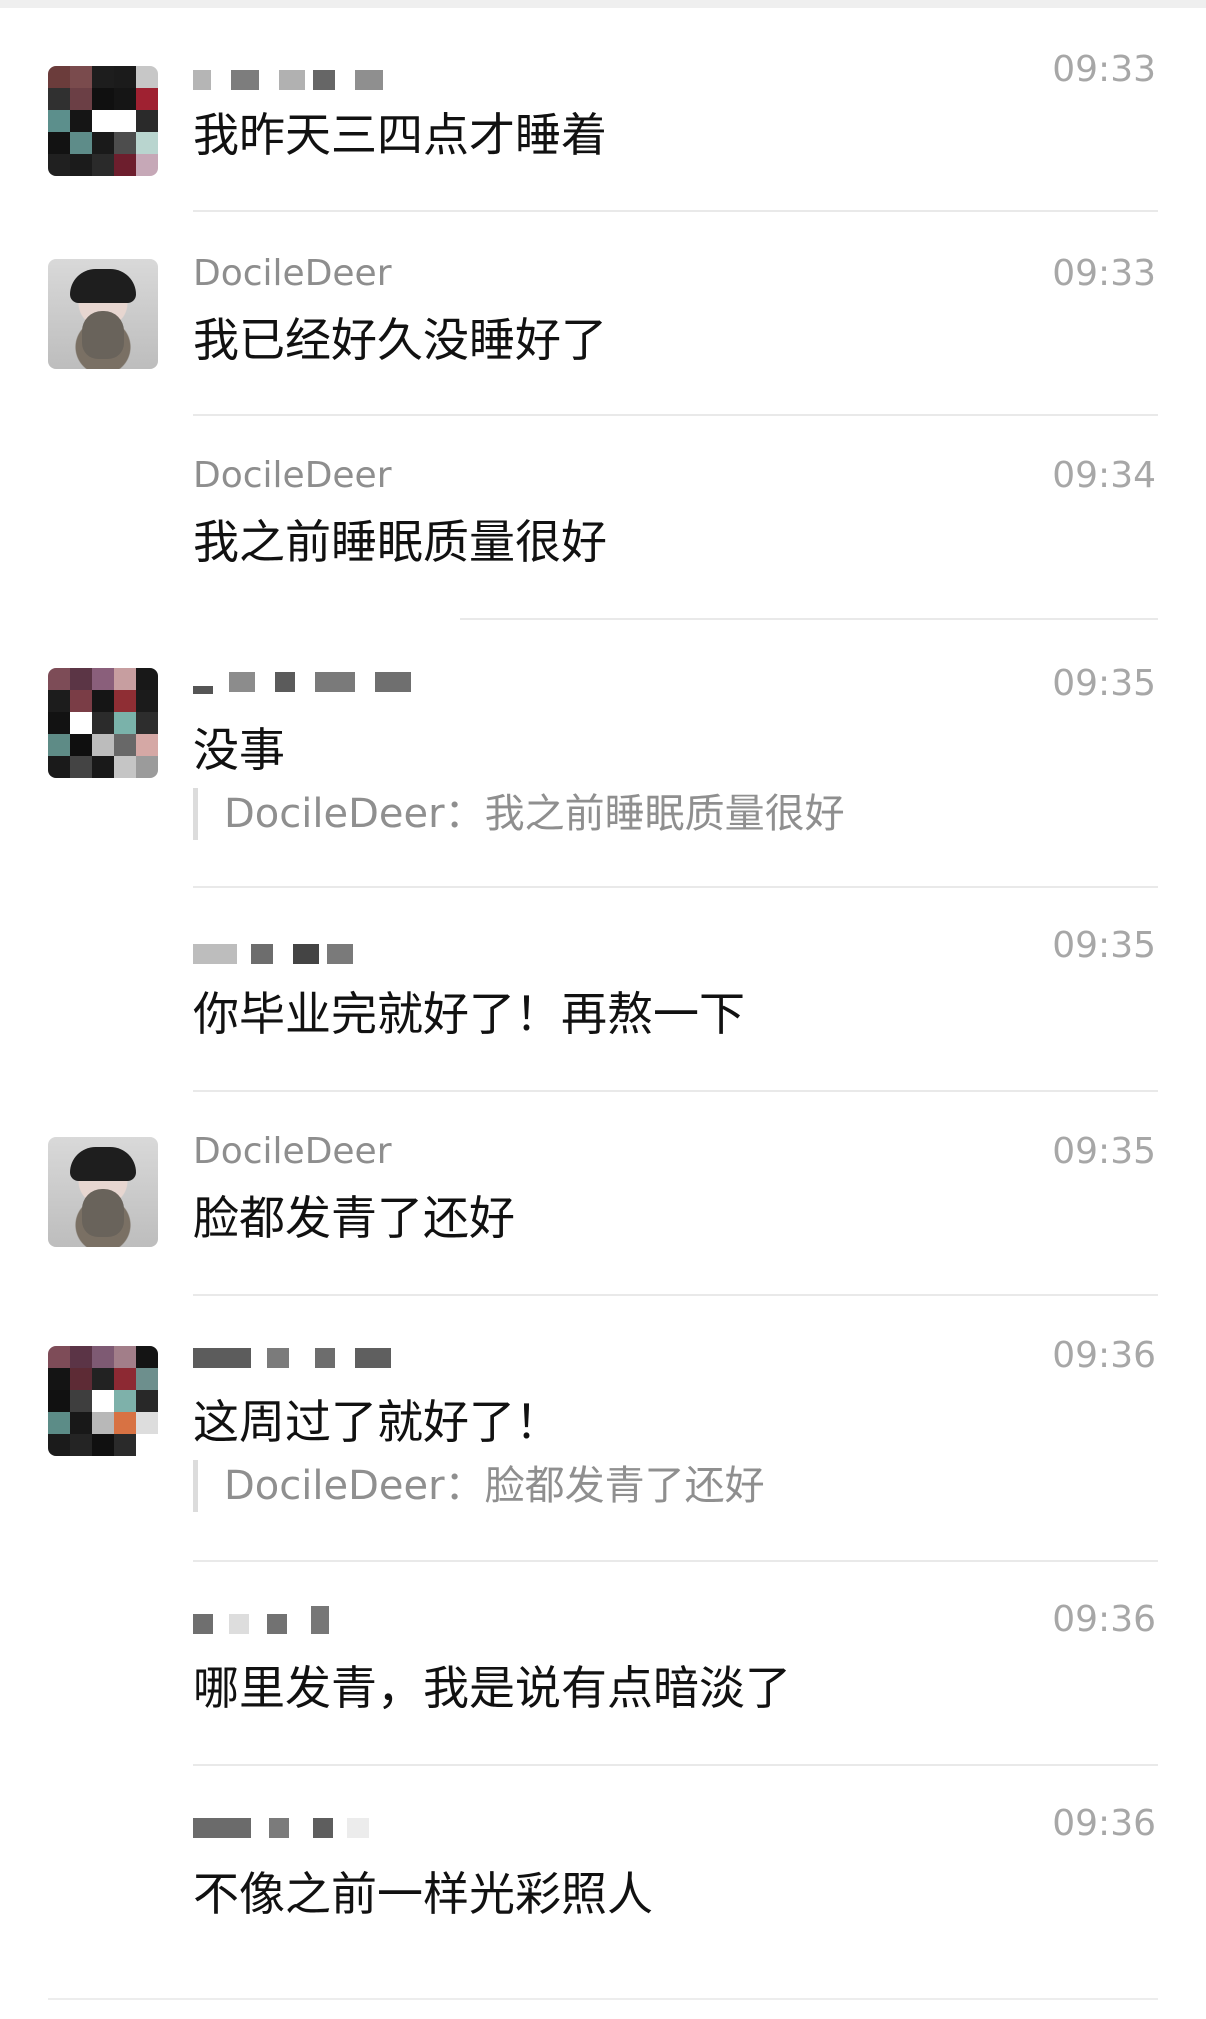  I want to click on divider, so click(603, 1999).